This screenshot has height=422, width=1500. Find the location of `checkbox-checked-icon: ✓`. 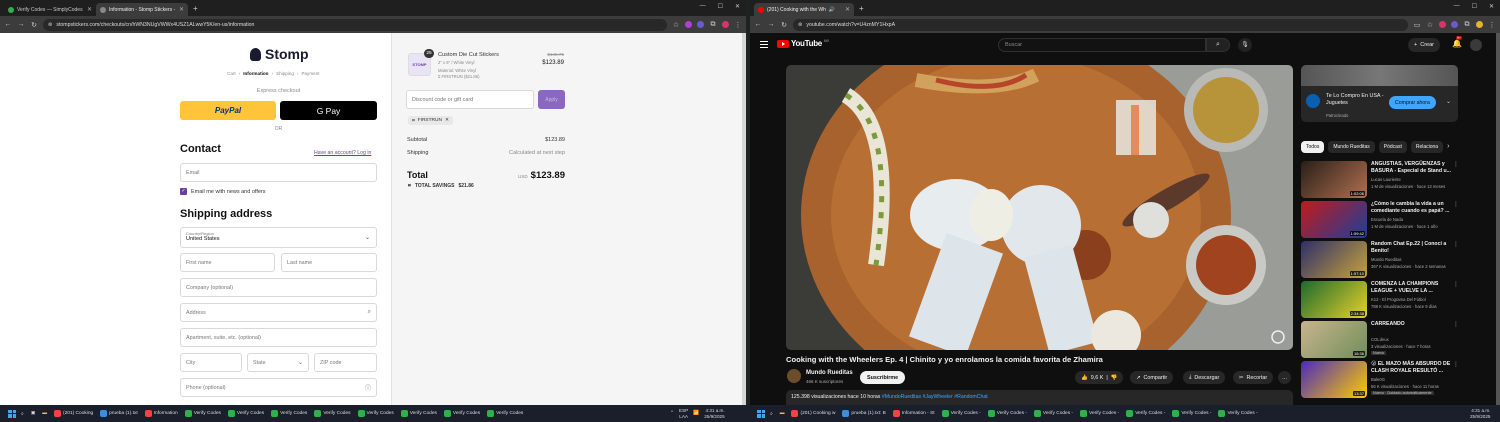

checkbox-checked-icon: ✓ is located at coordinates (183, 191).